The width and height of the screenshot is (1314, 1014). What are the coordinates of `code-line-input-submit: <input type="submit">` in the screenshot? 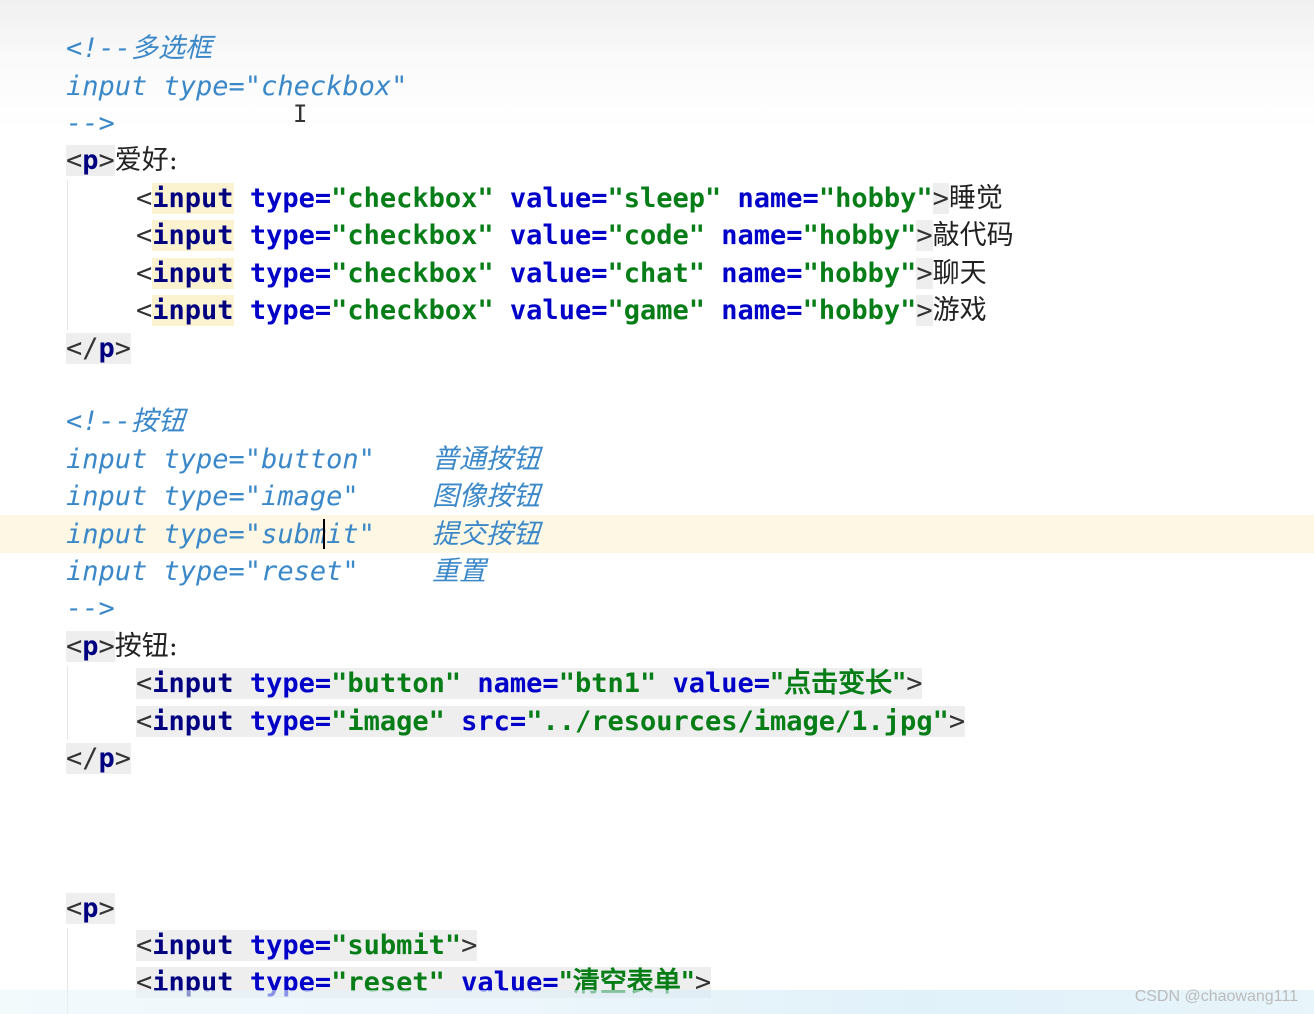 It's located at (307, 945).